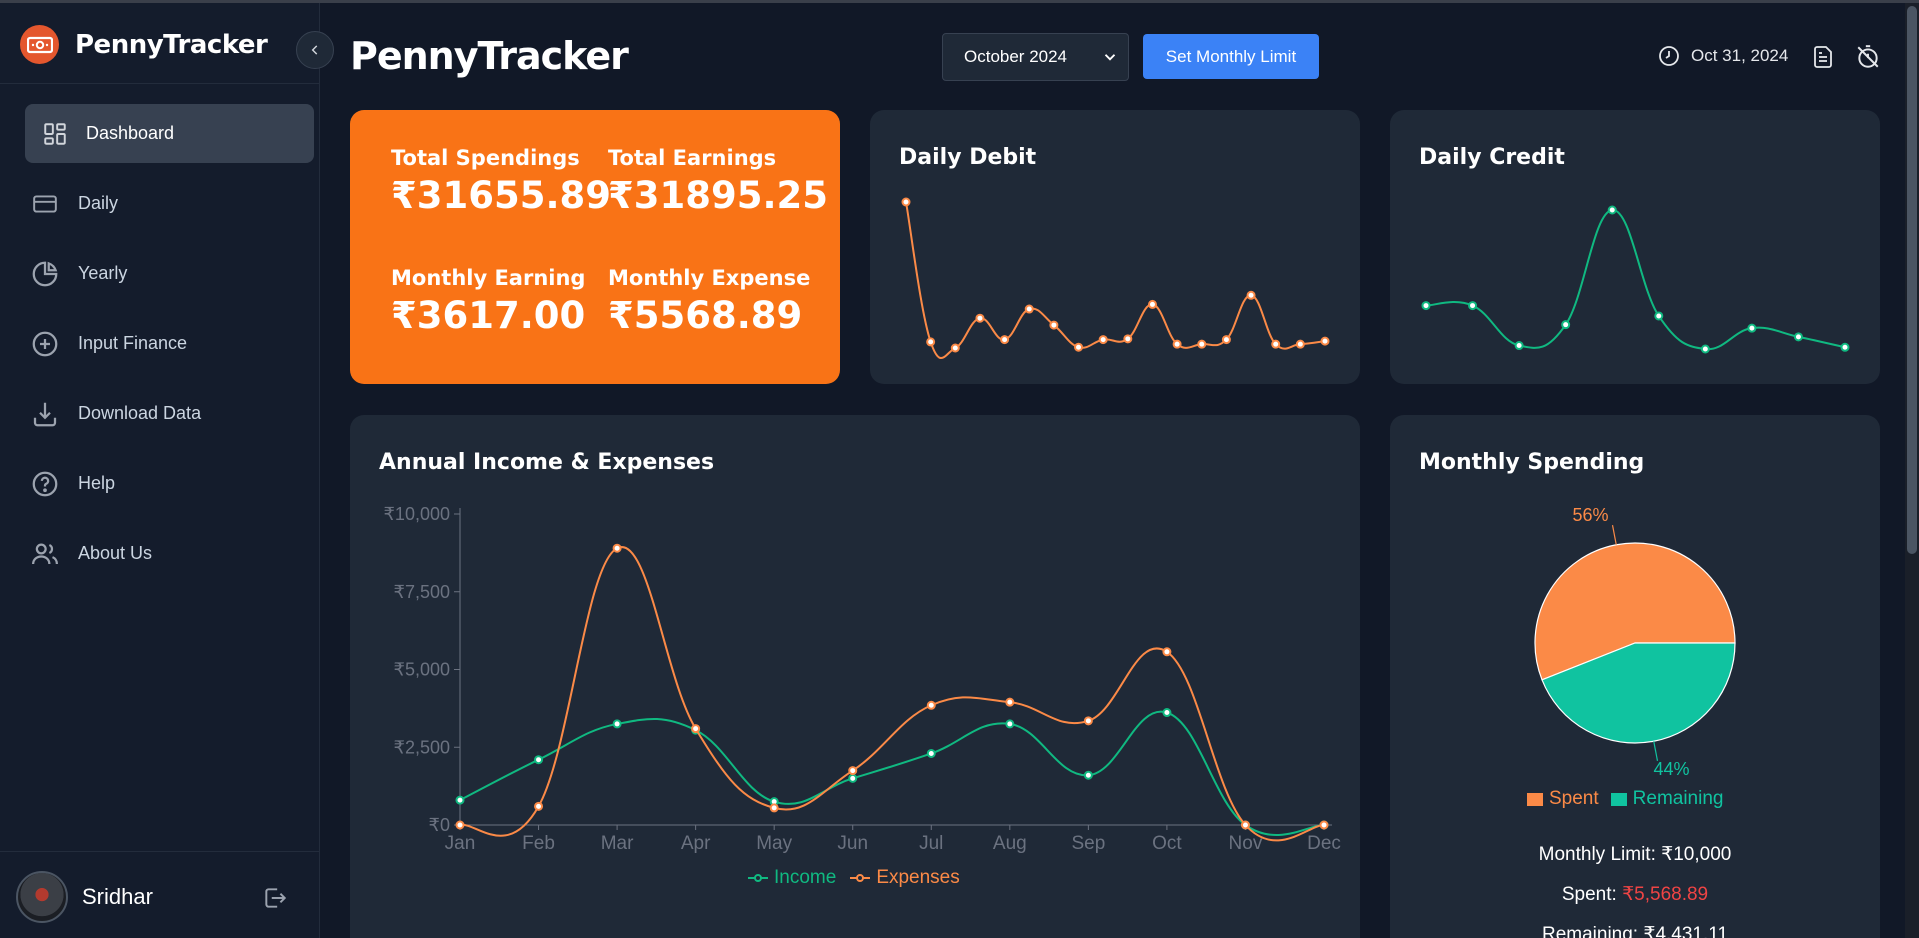  What do you see at coordinates (792, 878) in the screenshot?
I see `legend-income: Income` at bounding box center [792, 878].